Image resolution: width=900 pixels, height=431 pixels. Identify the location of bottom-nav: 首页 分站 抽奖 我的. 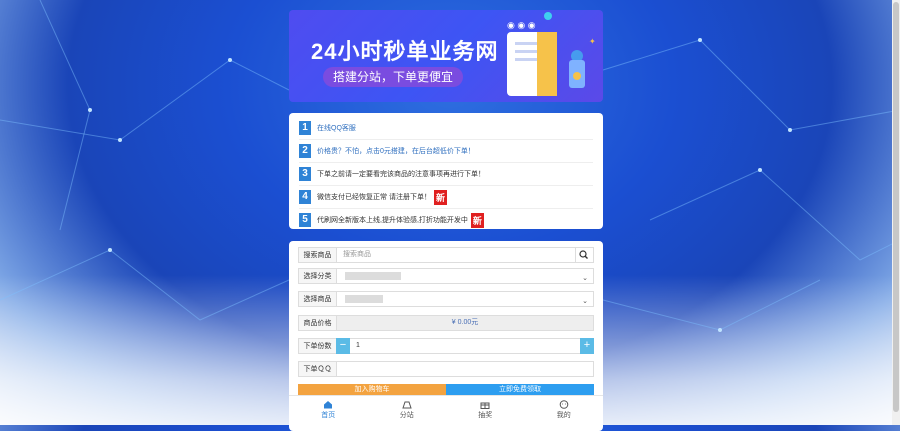
(446, 408).